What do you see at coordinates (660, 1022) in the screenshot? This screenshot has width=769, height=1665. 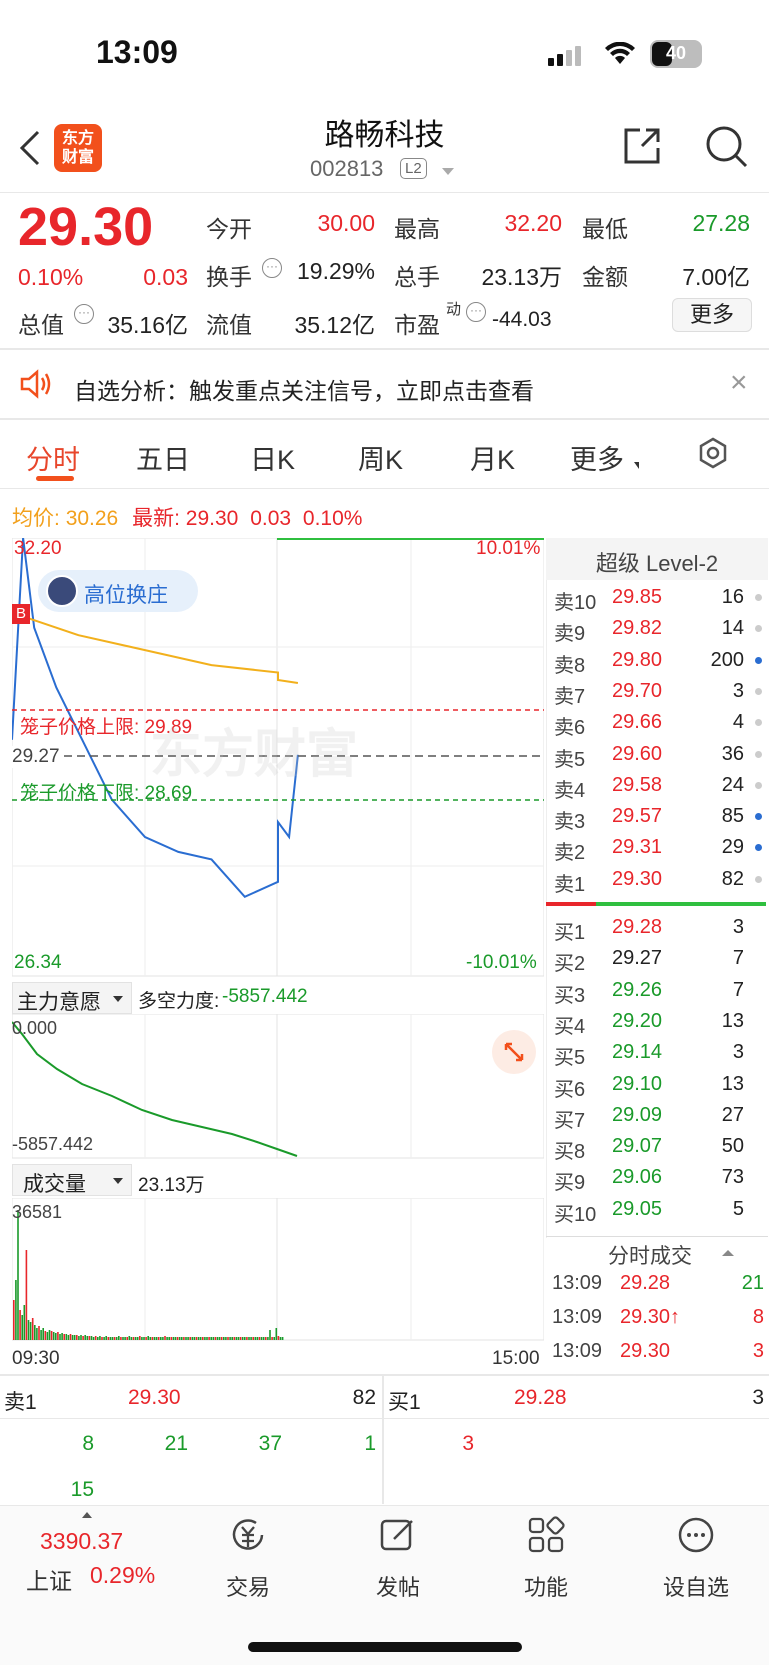 I see `bid-row: 买4 29.20 13` at bounding box center [660, 1022].